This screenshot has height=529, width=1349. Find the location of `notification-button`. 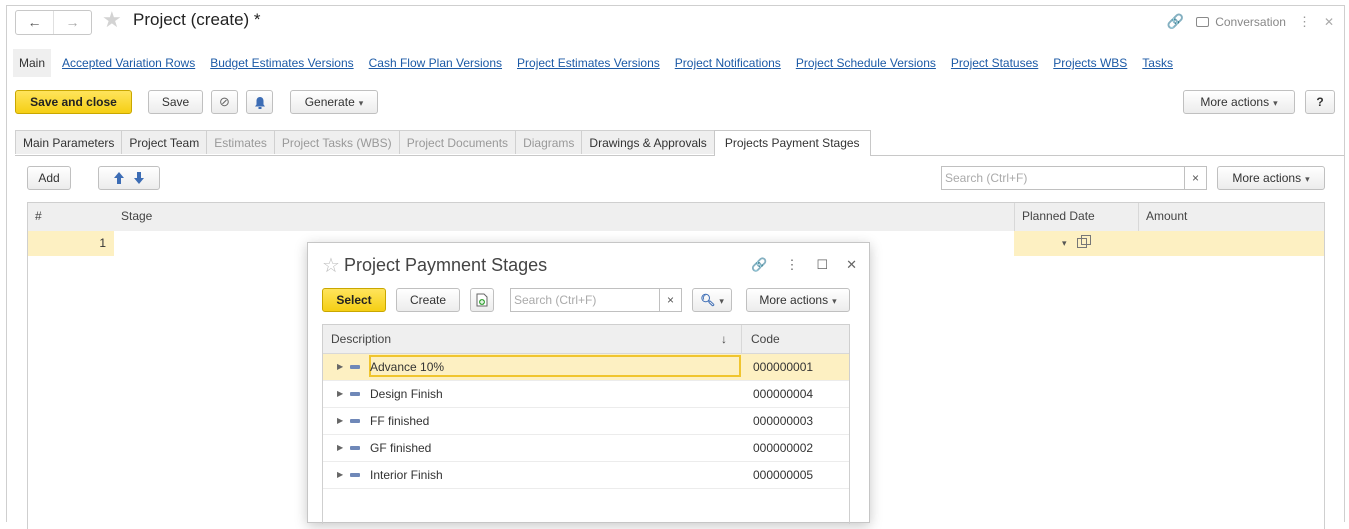

notification-button is located at coordinates (259, 102).